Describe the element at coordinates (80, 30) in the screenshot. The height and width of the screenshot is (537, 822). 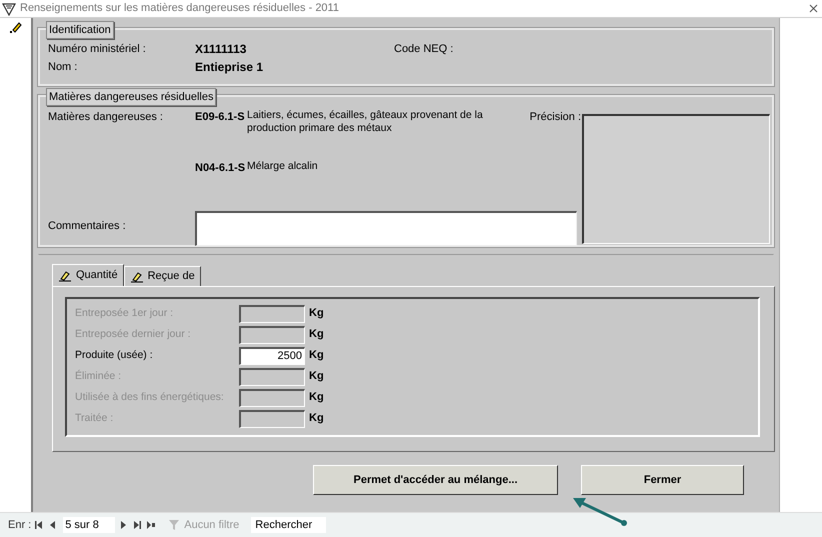
I see `section-legend: Identification` at that location.